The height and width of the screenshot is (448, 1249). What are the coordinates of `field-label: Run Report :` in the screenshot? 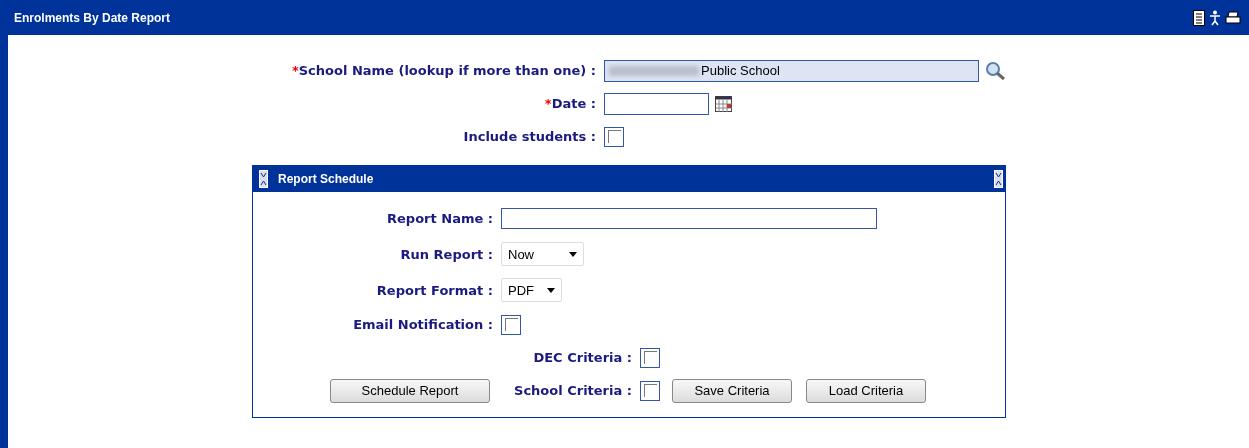 It's located at (446, 254).